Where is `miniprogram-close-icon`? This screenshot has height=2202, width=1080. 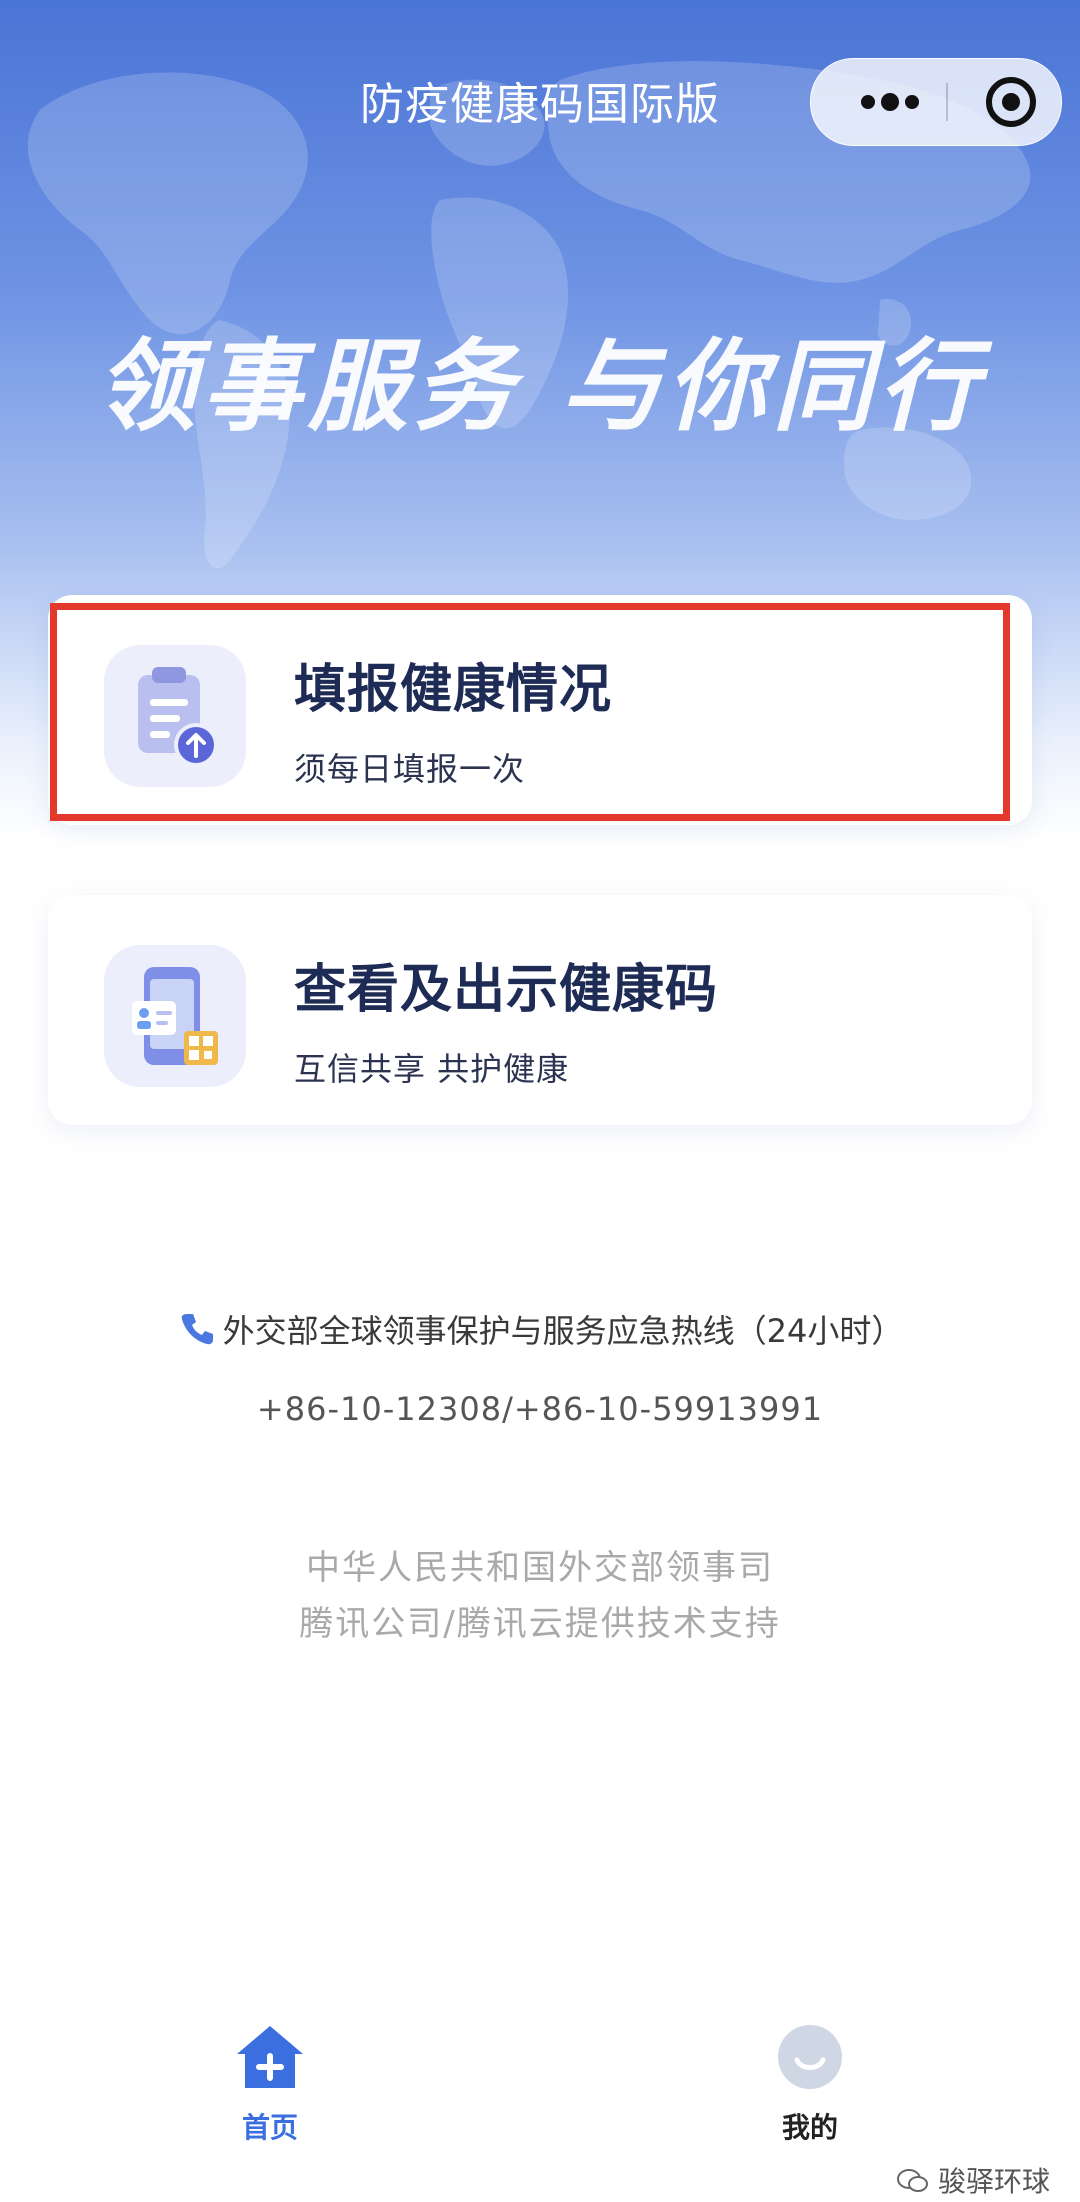
miniprogram-close-icon is located at coordinates (1011, 102).